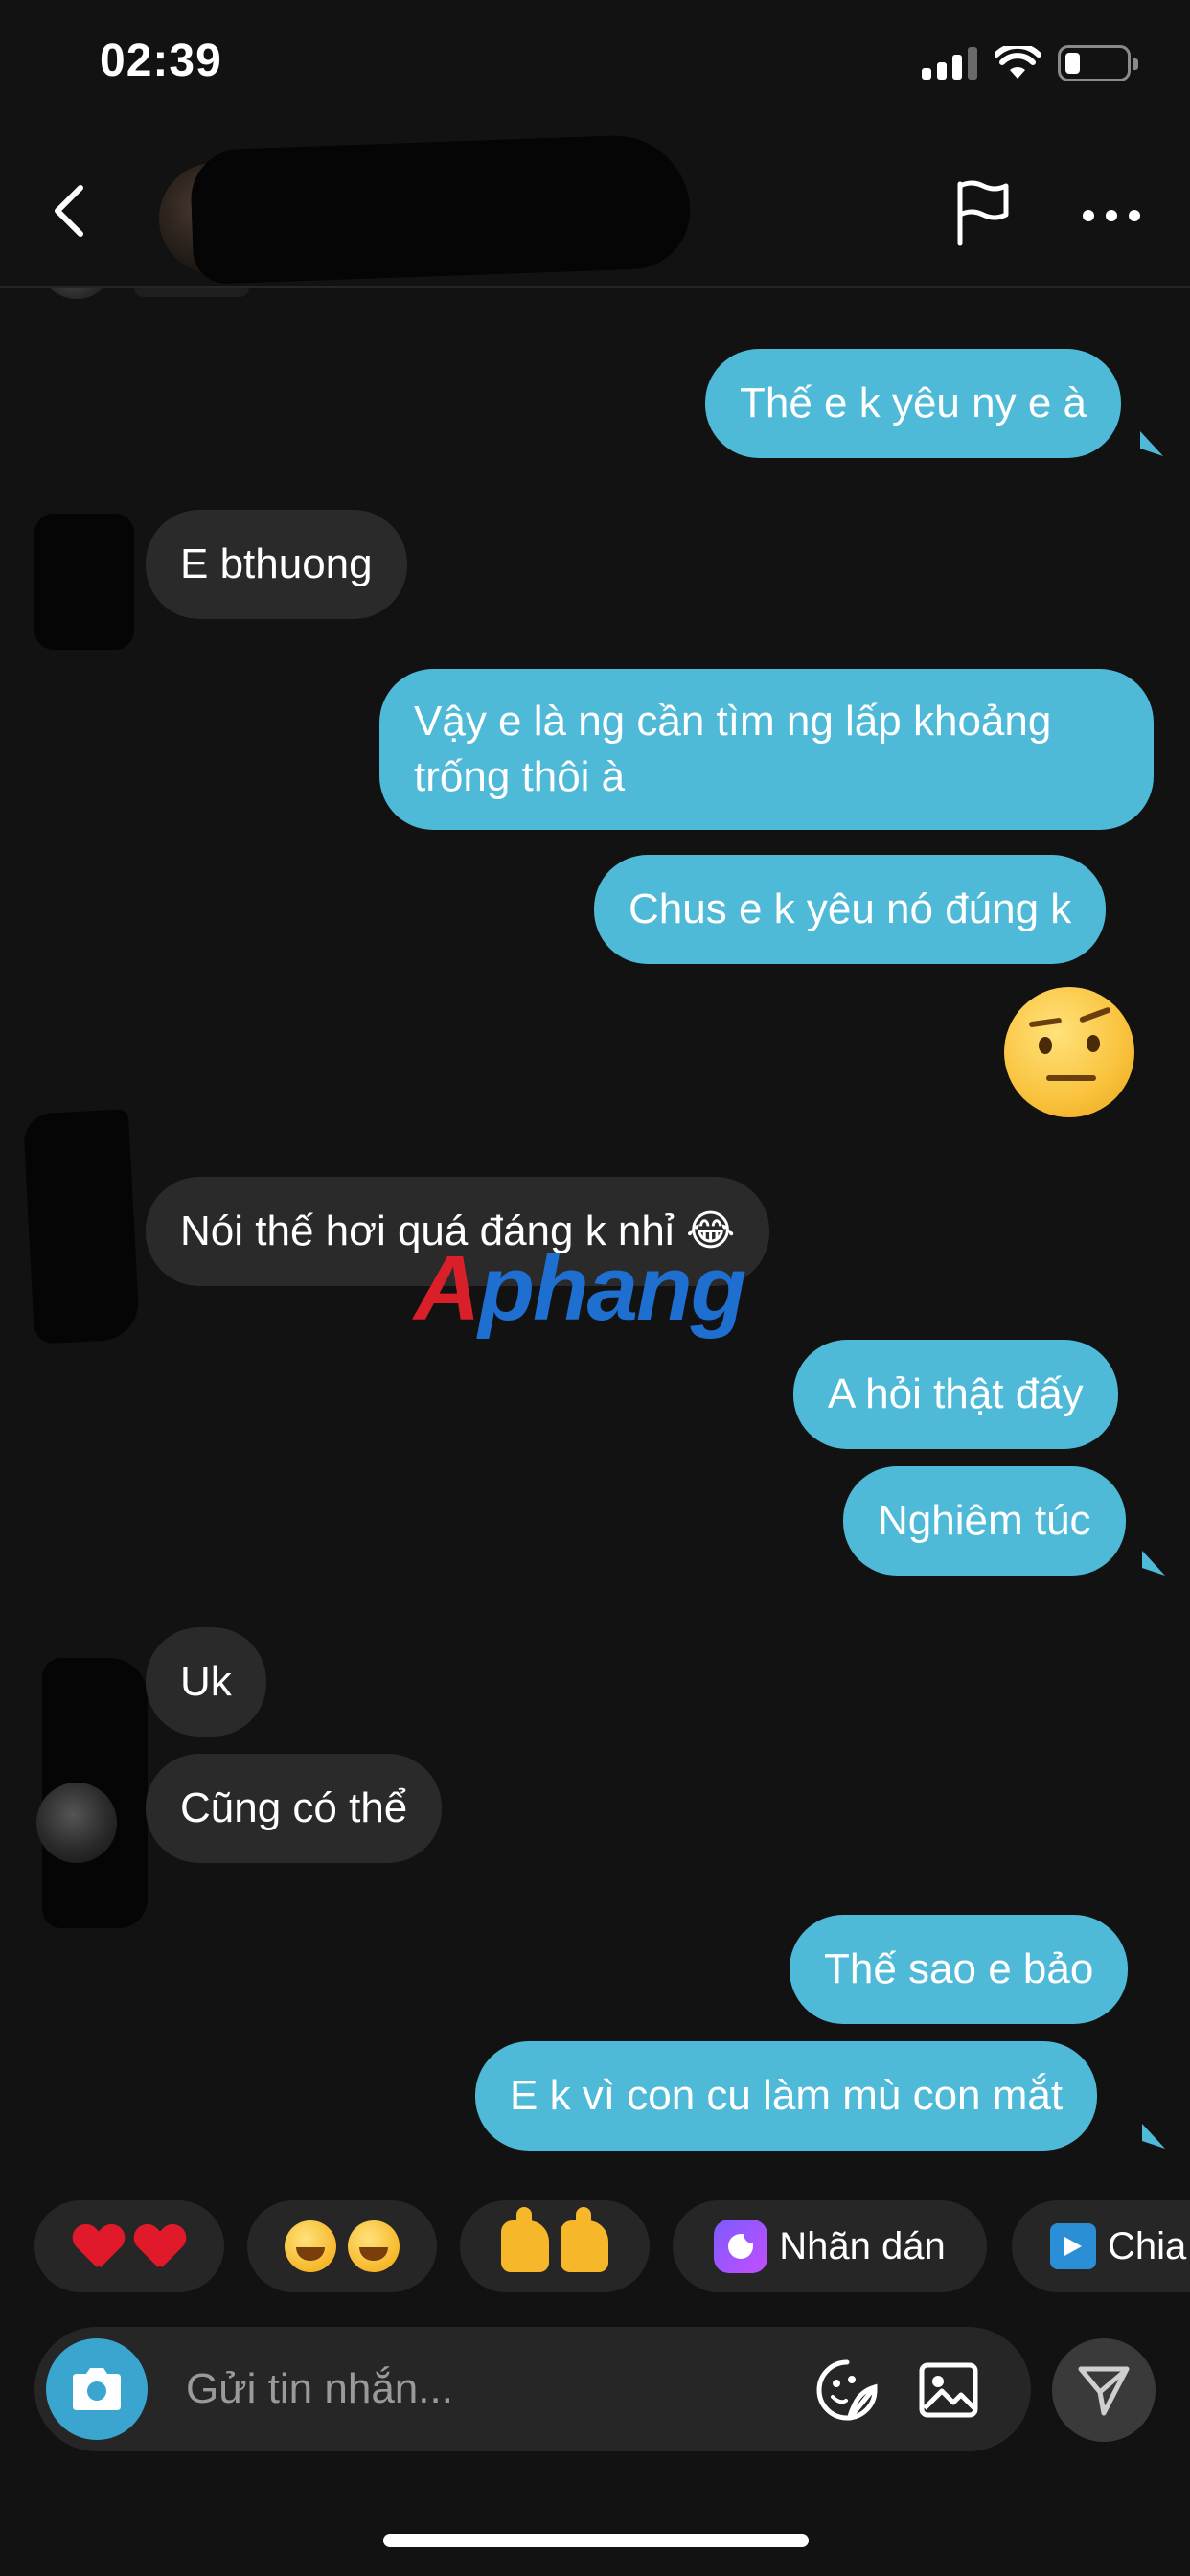  Describe the element at coordinates (129, 2246) in the screenshot. I see `quick-reply-hearts` at that location.